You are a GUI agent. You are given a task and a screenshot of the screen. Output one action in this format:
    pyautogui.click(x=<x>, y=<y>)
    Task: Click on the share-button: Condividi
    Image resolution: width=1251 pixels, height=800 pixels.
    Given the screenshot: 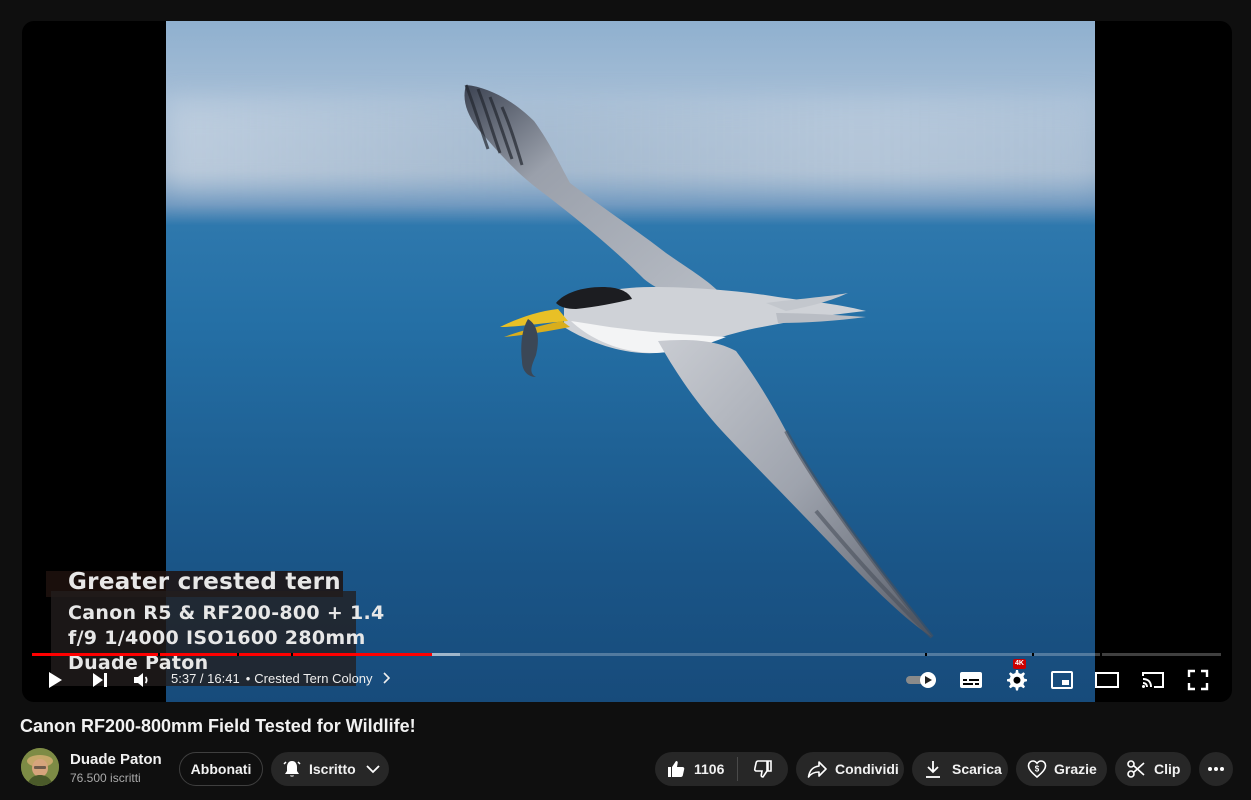 What is the action you would take?
    pyautogui.click(x=850, y=769)
    